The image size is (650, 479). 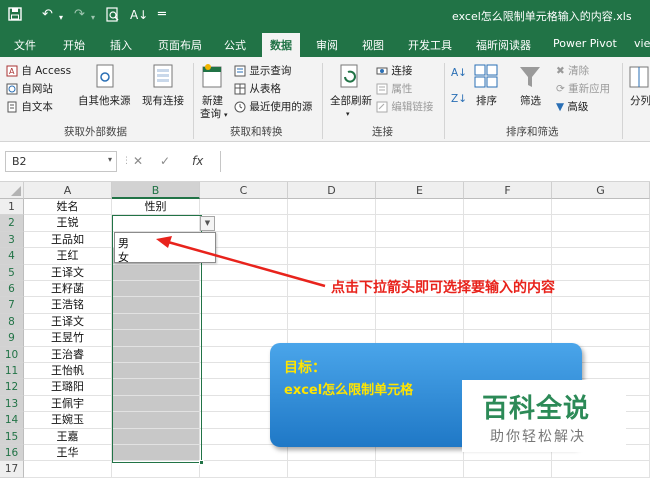 What do you see at coordinates (486, 79) in the screenshot?
I see `sort-button` at bounding box center [486, 79].